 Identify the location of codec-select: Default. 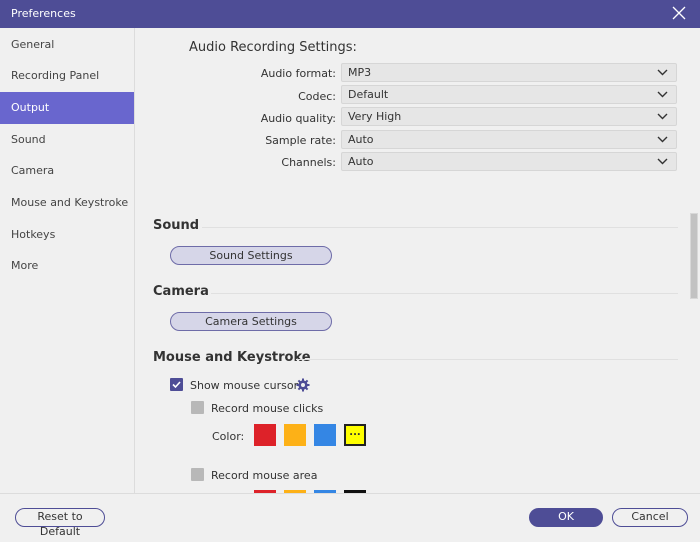
(509, 94).